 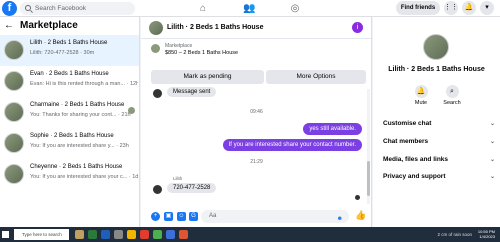 What do you see at coordinates (407, 123) in the screenshot?
I see `item-label: Customise chat` at bounding box center [407, 123].